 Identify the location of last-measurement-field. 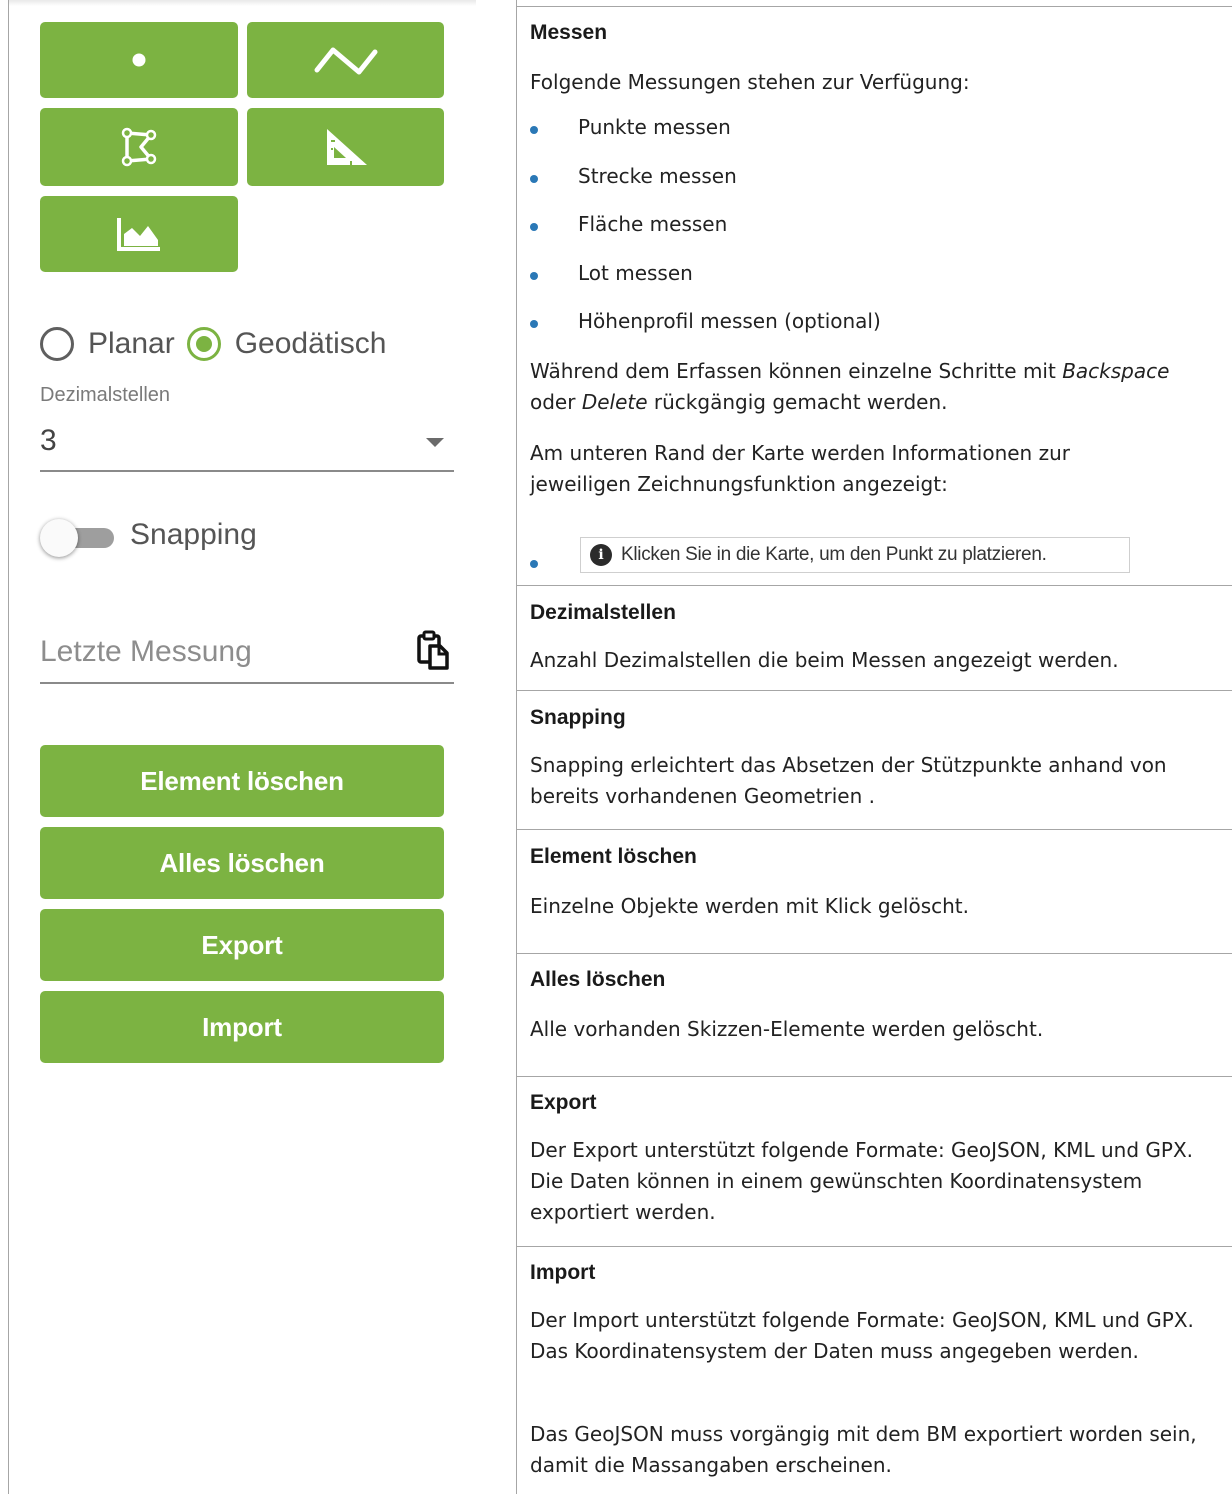
(247, 655).